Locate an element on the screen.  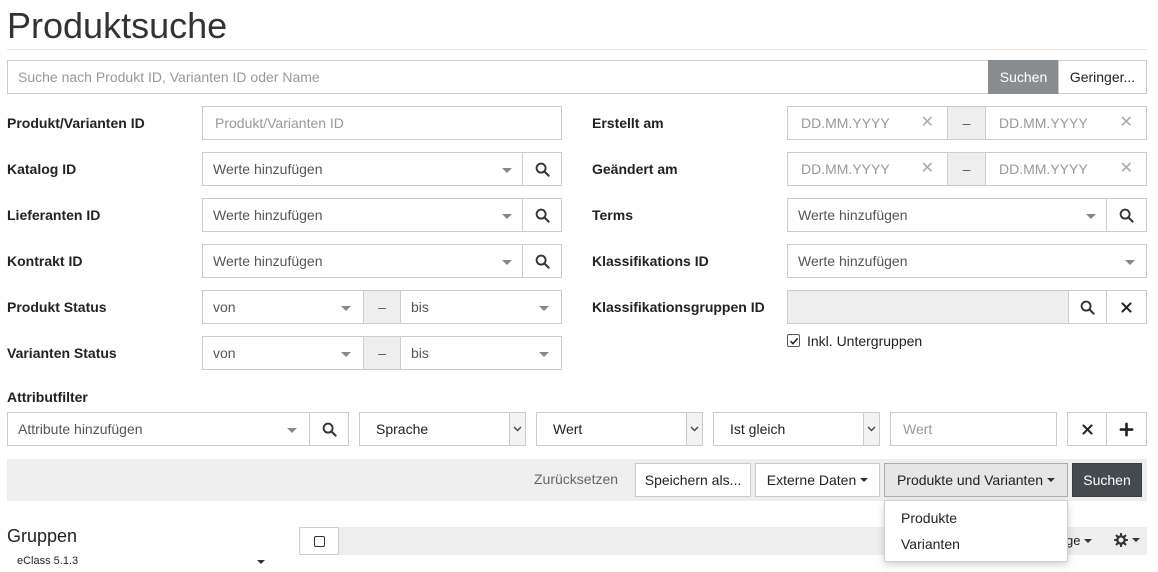
attributfilter-label: Attributfilter is located at coordinates (47, 397).